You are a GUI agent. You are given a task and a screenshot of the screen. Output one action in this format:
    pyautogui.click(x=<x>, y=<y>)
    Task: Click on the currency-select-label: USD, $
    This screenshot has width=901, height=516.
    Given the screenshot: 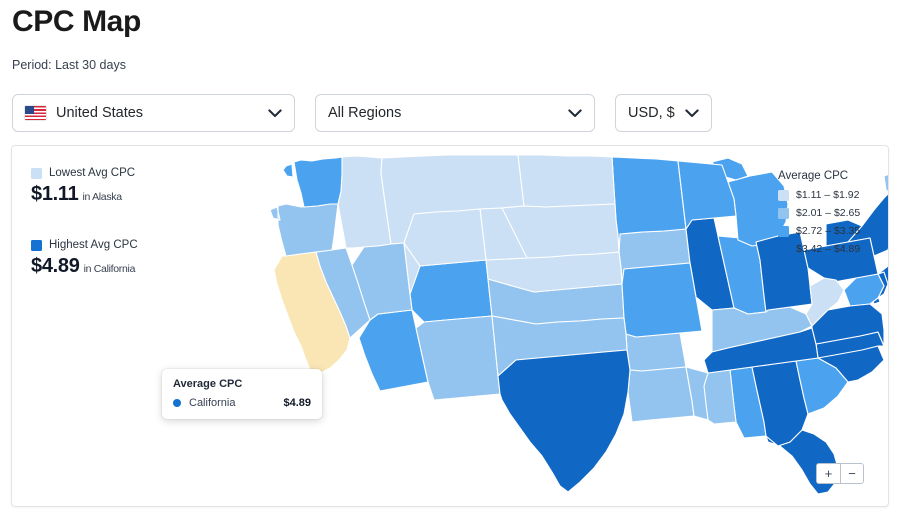 What is the action you would take?
    pyautogui.click(x=651, y=113)
    